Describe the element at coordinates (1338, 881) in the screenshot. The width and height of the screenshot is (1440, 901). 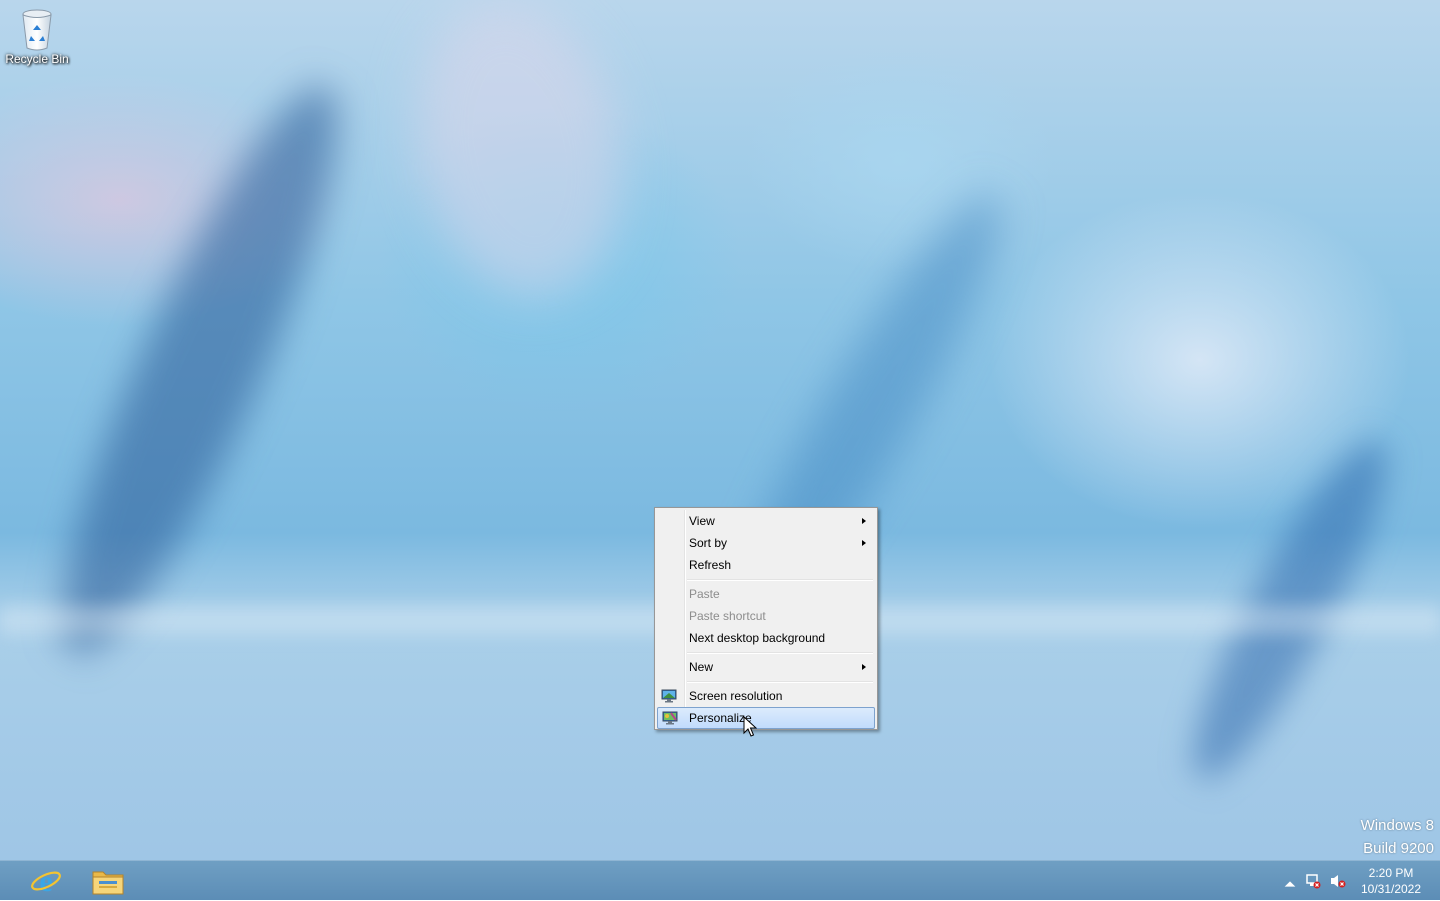
I see `volume-muted-icon` at that location.